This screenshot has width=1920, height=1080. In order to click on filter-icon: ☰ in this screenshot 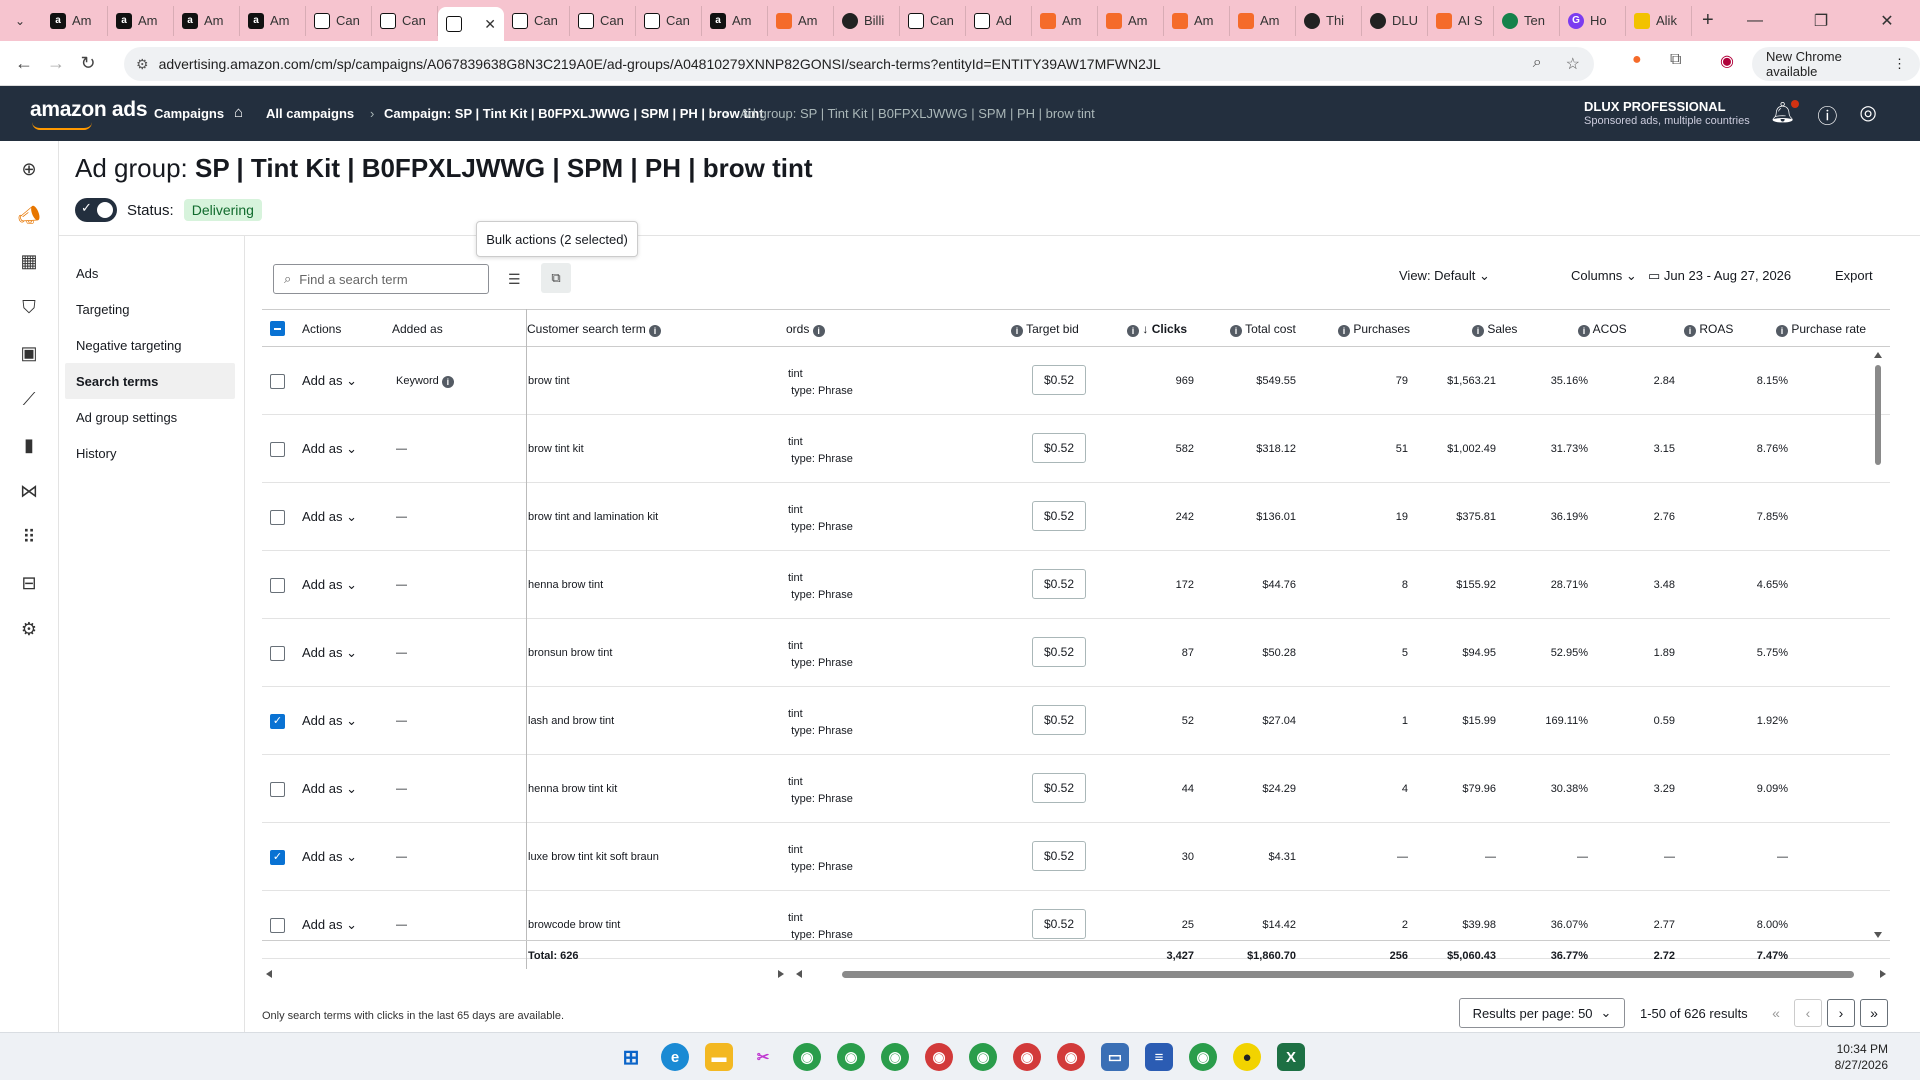, I will do `click(514, 279)`.